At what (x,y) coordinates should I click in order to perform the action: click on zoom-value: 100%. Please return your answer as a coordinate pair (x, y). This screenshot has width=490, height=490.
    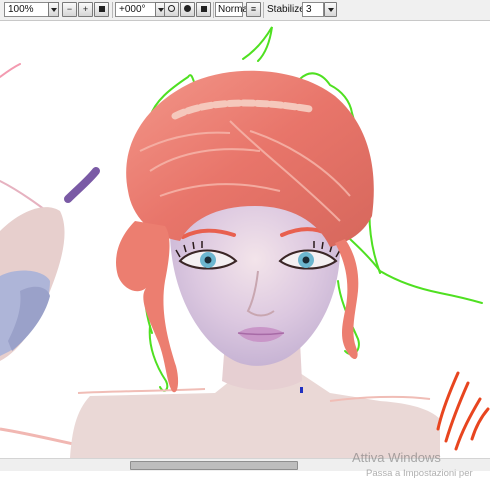
    Looking at the image, I should click on (21, 9).